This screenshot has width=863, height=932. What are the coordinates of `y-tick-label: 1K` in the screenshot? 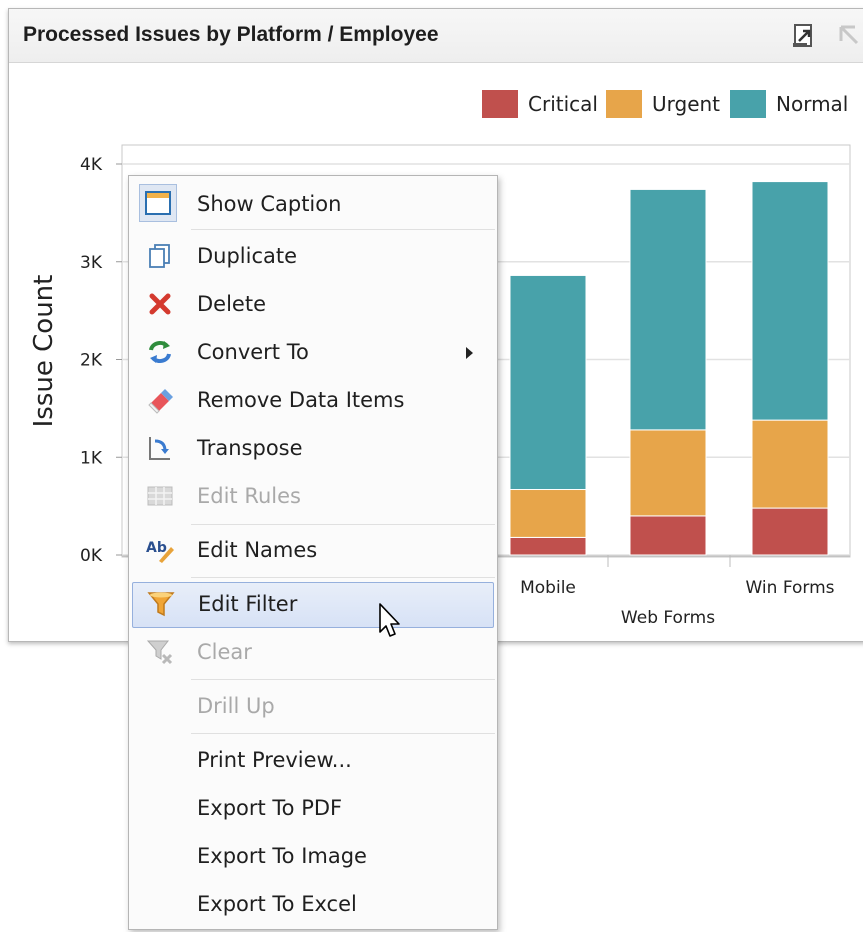 It's located at (91, 458).